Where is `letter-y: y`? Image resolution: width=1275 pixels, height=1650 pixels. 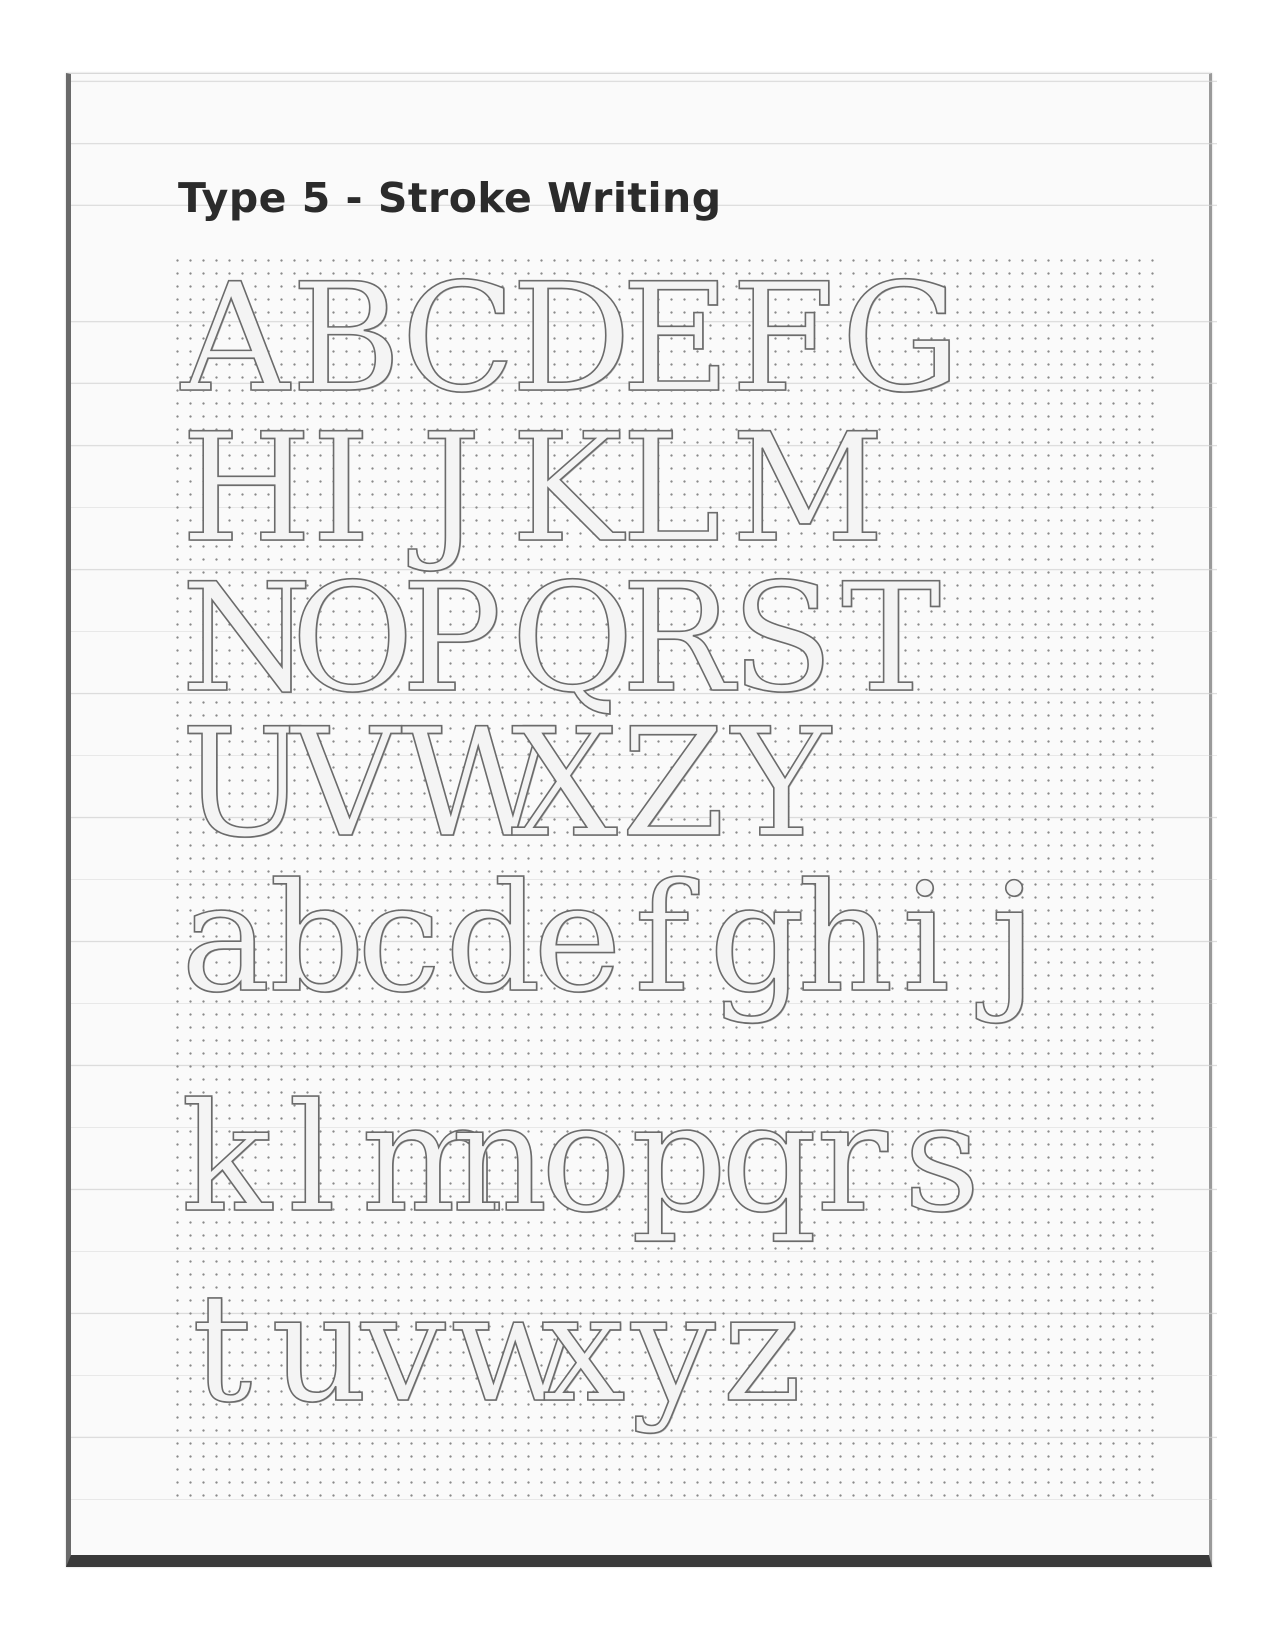 letter-y: y is located at coordinates (673, 1349).